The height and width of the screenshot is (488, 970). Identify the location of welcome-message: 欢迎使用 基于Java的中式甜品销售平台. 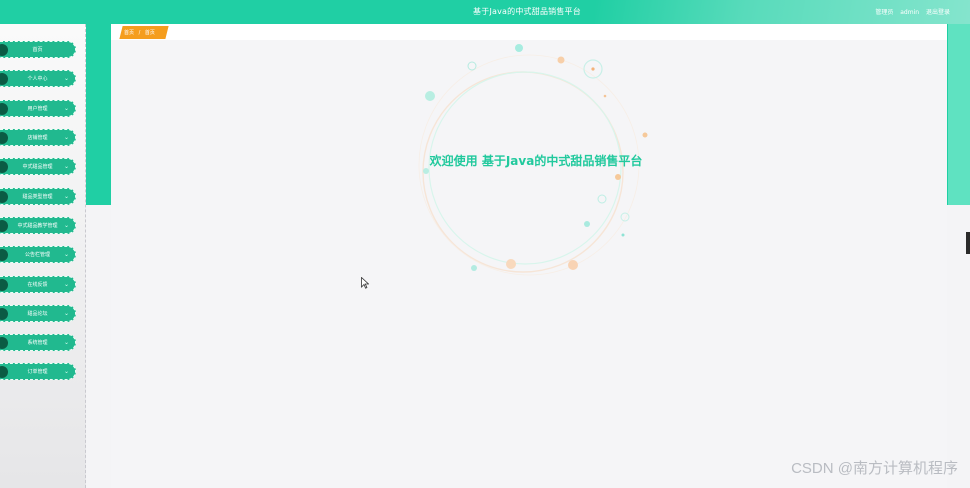
(536, 161).